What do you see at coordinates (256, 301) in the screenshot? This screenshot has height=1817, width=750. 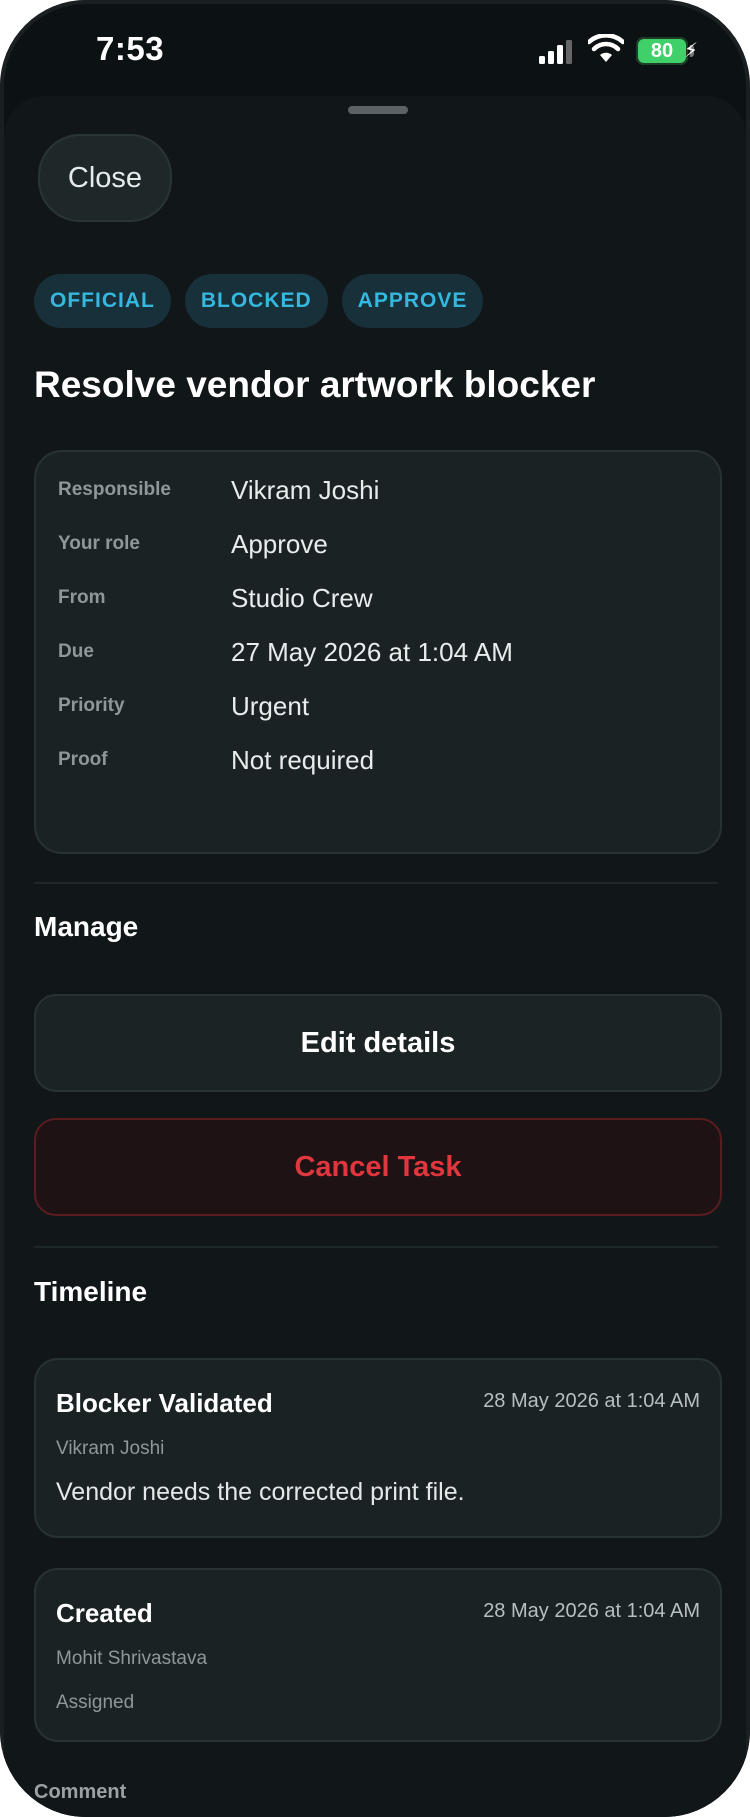 I see `tag-blocked: BLOCKED` at bounding box center [256, 301].